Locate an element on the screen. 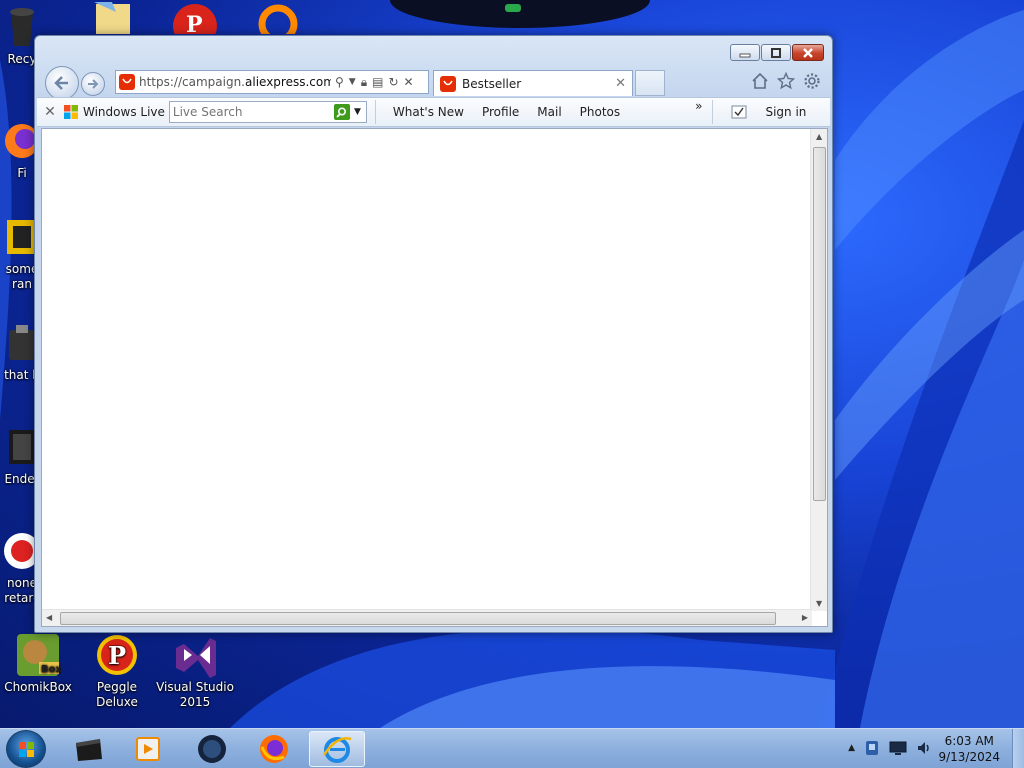  favorites-star-icon is located at coordinates (786, 81).